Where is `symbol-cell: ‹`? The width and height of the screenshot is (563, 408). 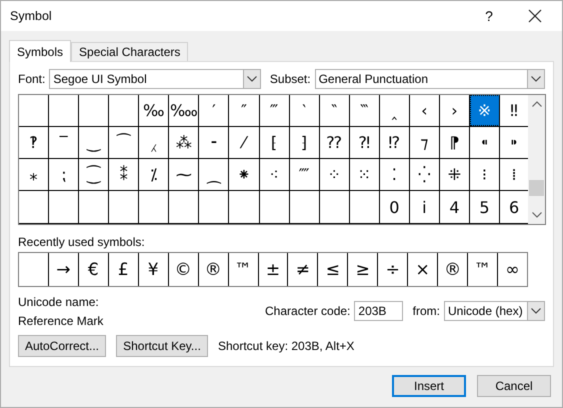 symbol-cell: ‹ is located at coordinates (425, 110).